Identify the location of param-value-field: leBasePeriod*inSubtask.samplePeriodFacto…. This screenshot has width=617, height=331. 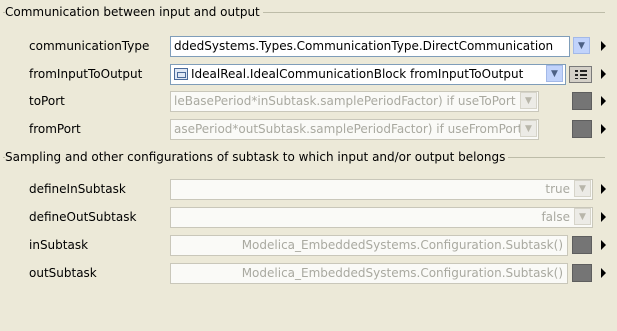
(354, 101).